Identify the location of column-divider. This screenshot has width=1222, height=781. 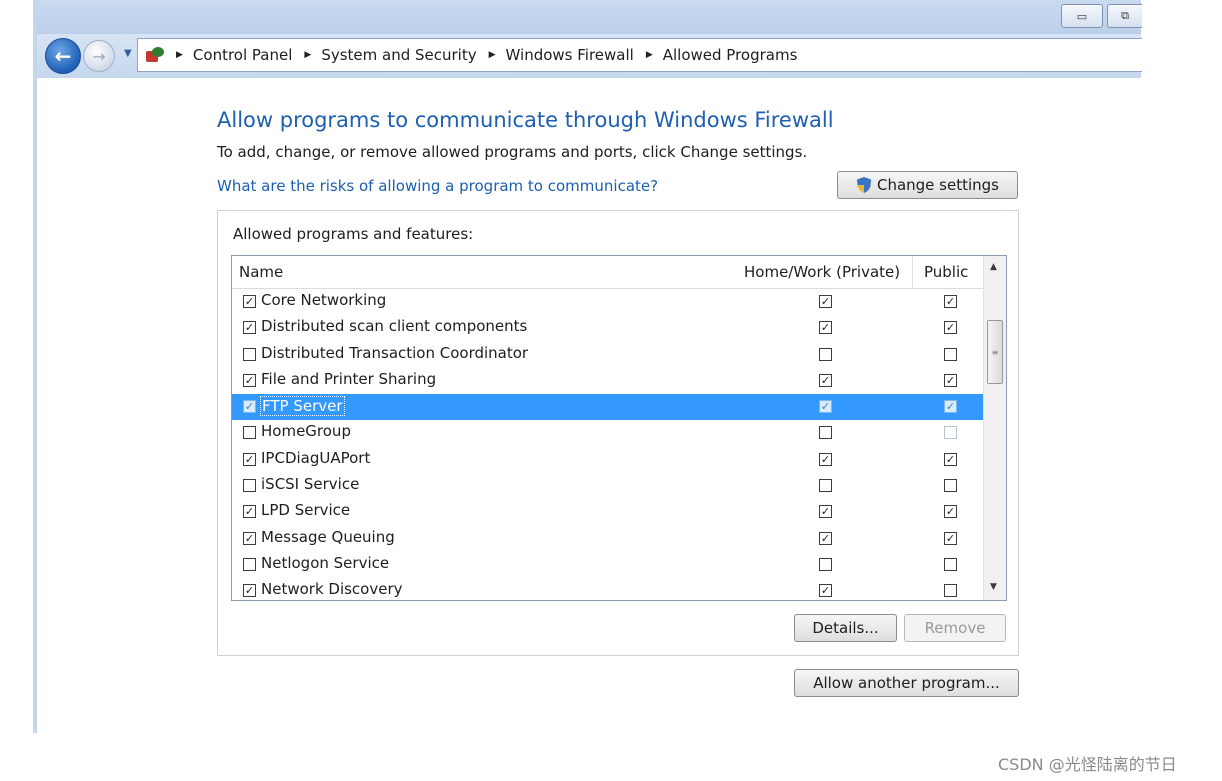
(912, 272).